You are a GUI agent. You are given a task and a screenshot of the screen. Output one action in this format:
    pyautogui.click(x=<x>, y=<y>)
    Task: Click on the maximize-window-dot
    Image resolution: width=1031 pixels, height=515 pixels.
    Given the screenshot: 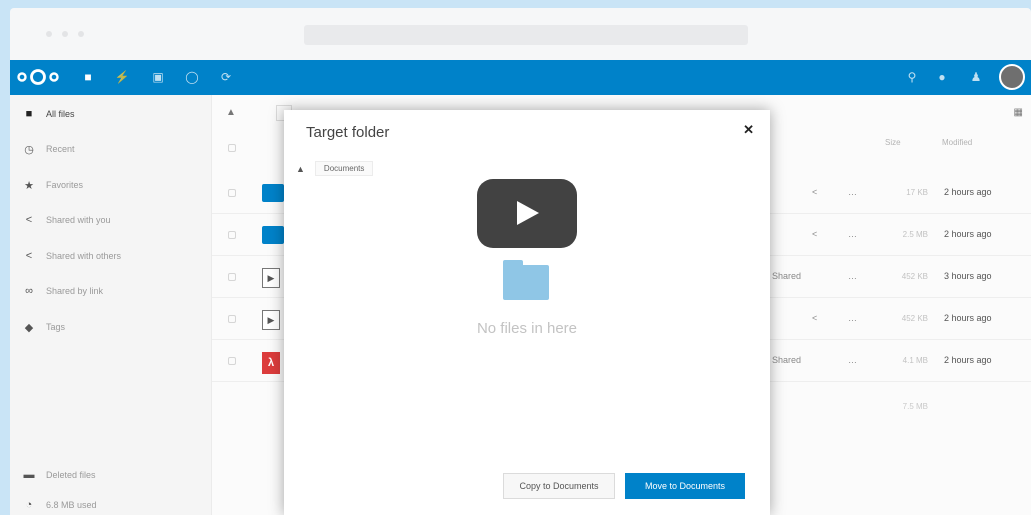 What is the action you would take?
    pyautogui.click(x=81, y=34)
    